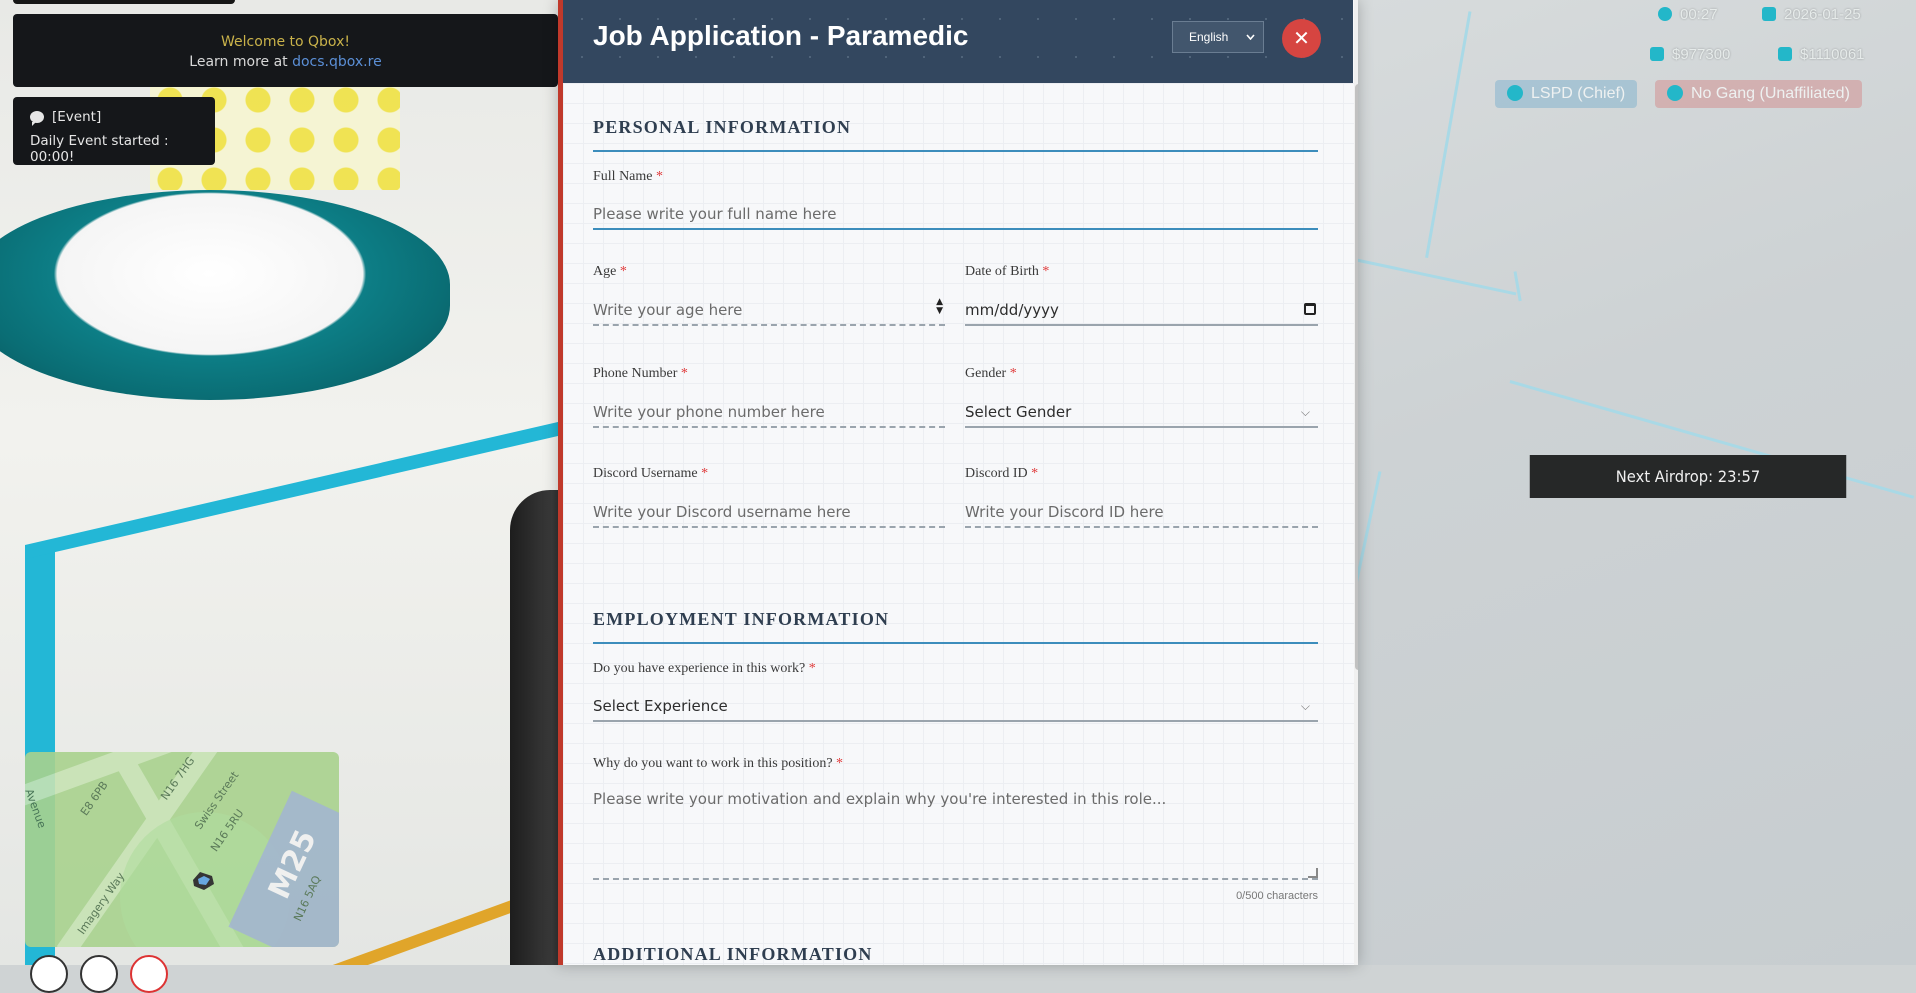 This screenshot has width=1916, height=993. I want to click on badge-icon, so click(1515, 93).